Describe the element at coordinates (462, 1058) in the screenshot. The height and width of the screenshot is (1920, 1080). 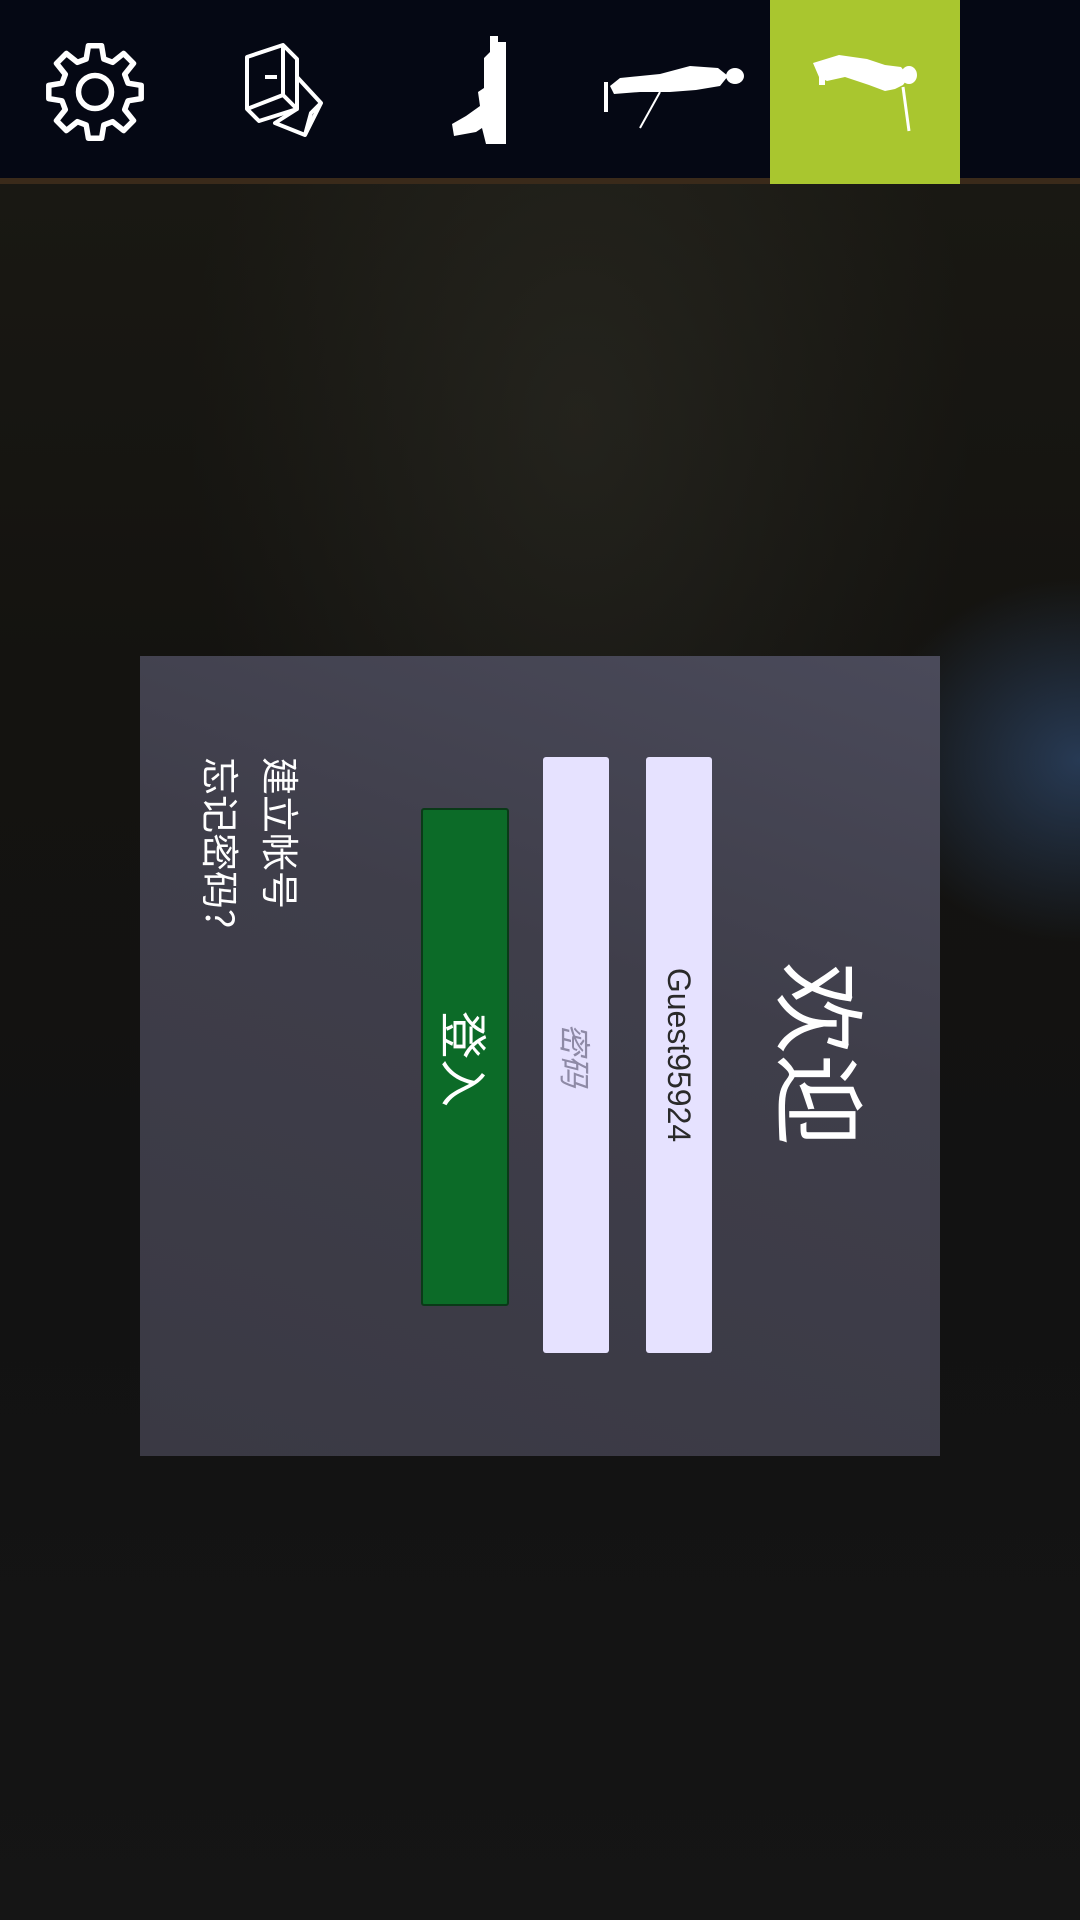
I see `login-button-label: 登入` at that location.